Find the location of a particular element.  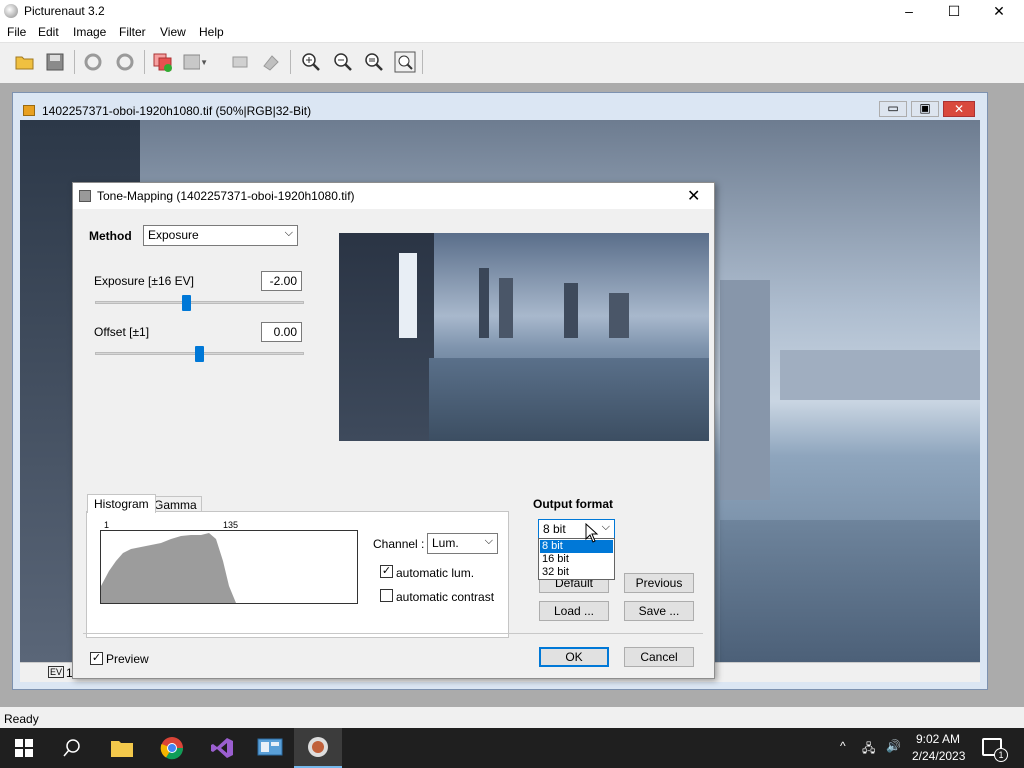

zoom-actual-icon is located at coordinates (405, 62).